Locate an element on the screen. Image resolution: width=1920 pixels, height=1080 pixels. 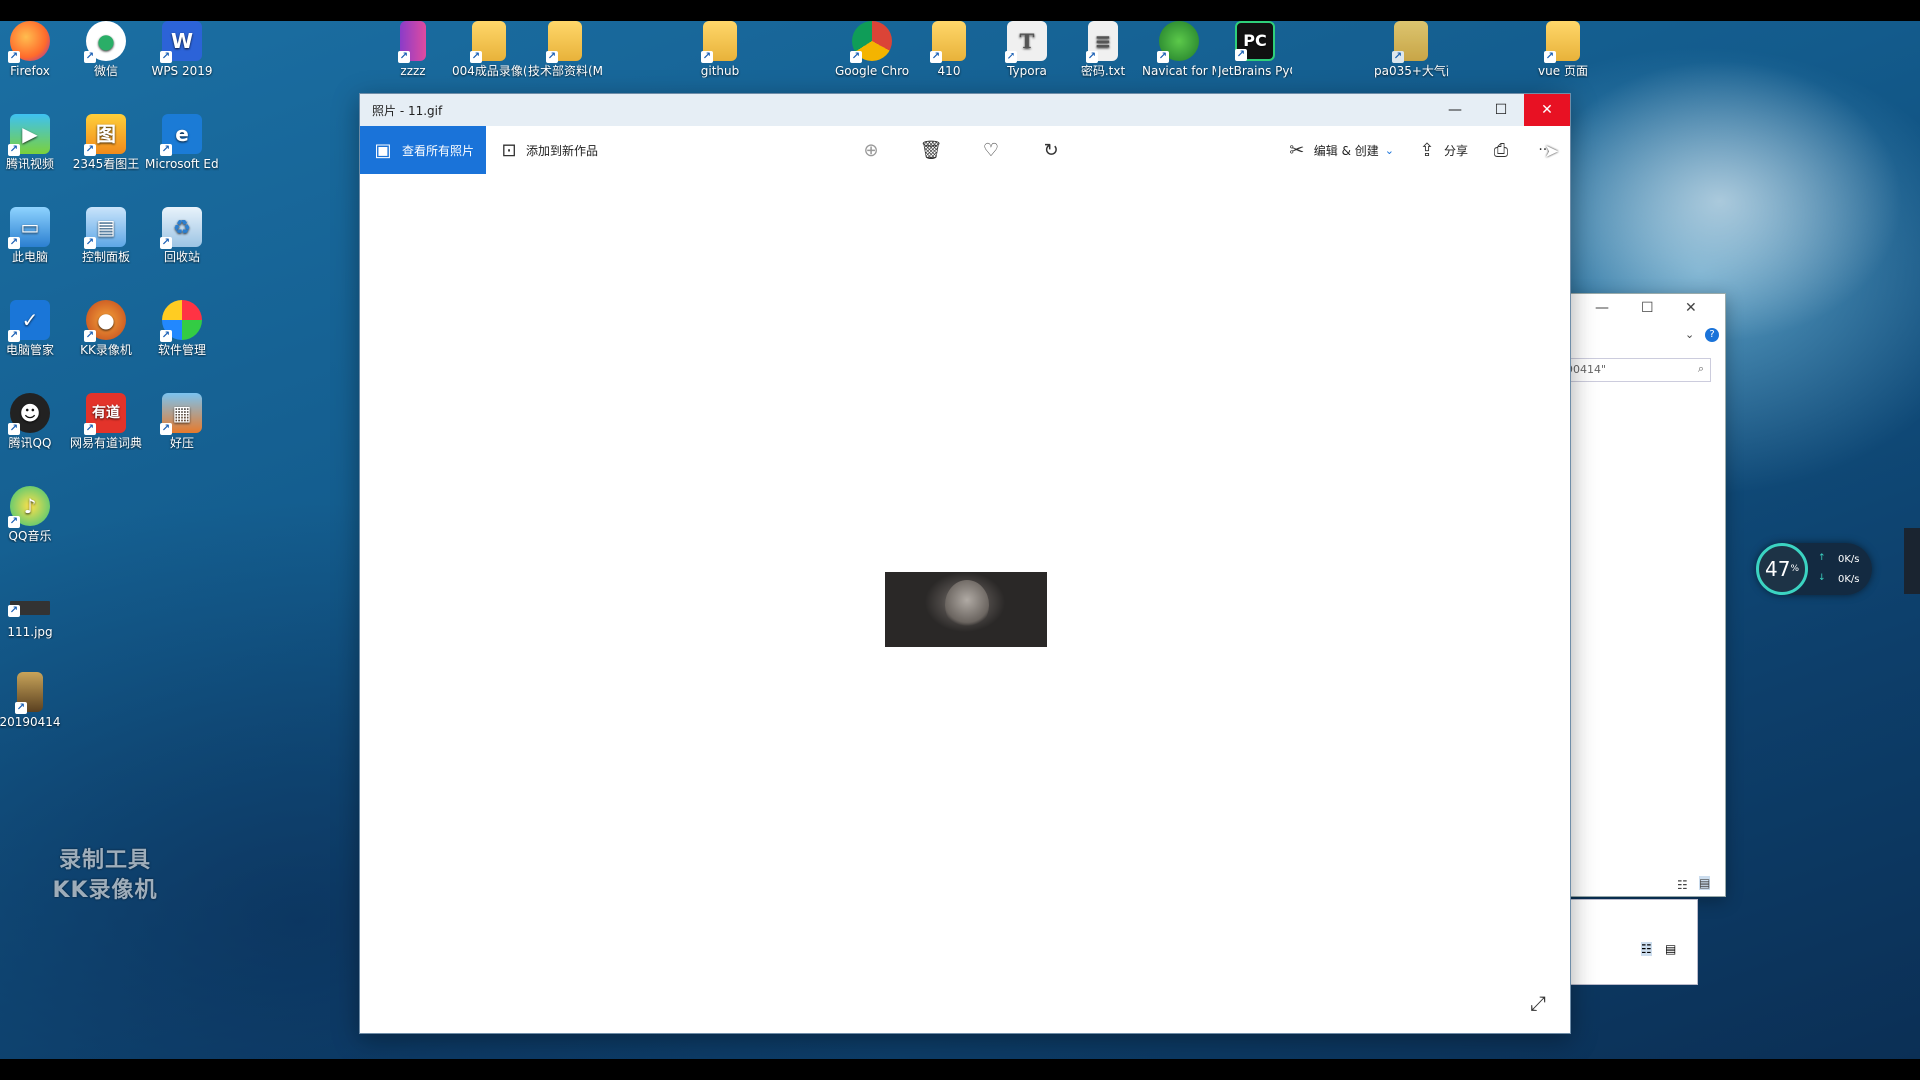
typora-shortcut: T Typora is located at coordinates (1027, 49).